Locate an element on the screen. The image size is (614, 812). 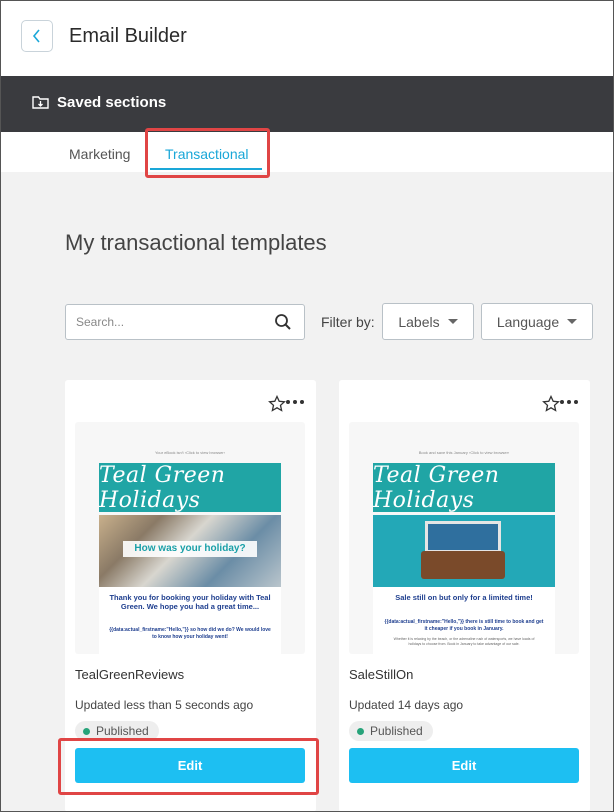
filter-label: Filter by: is located at coordinates (348, 322).